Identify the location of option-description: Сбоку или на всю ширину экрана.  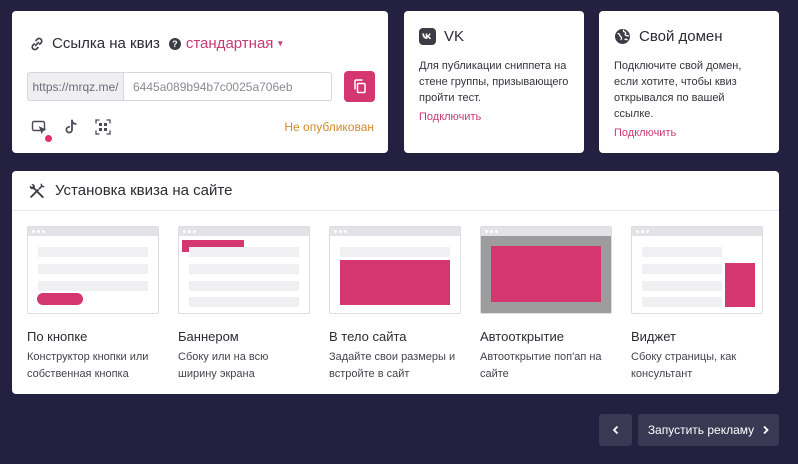
(223, 365).